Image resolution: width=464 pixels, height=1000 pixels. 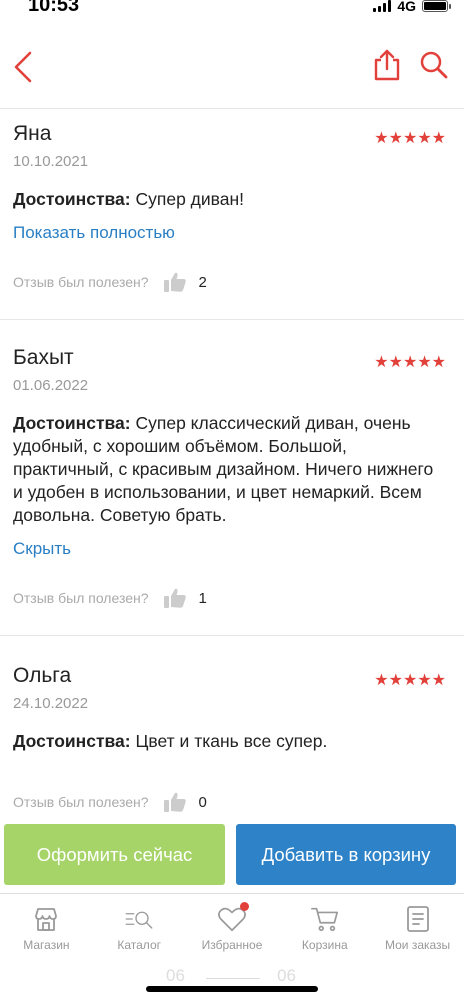 I want to click on status-indicators: 4G, so click(x=412, y=7).